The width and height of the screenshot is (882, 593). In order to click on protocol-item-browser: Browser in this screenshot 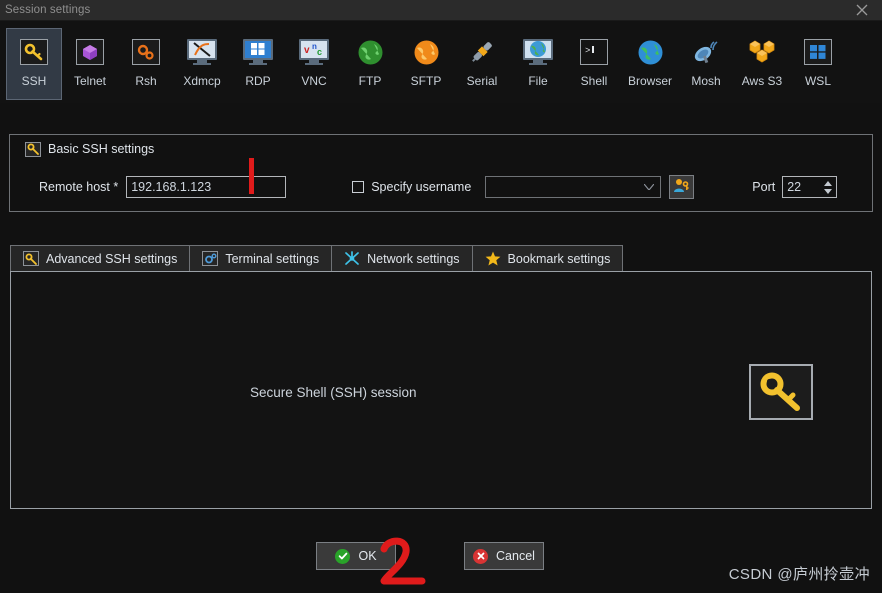, I will do `click(650, 64)`.